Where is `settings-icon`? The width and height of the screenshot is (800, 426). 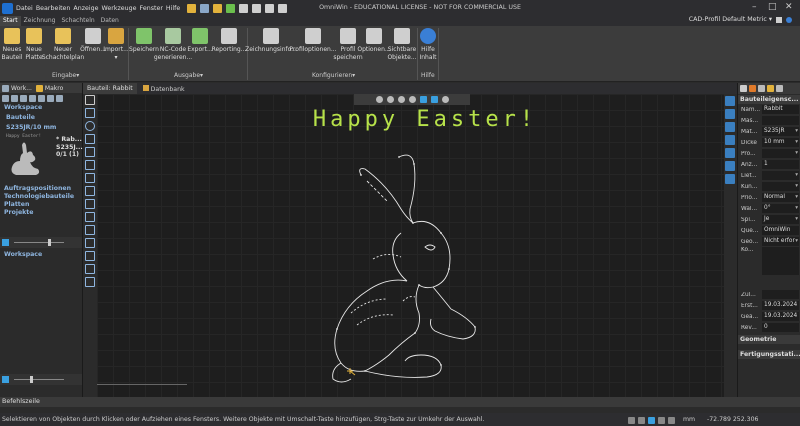
settings-icon is located at coordinates (445, 99).